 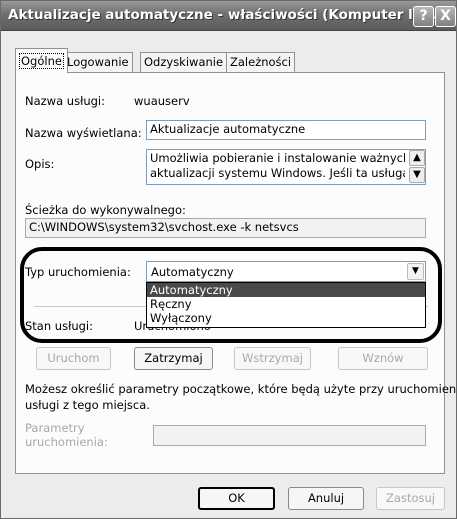 I want to click on scroll-down-icon: ▼, so click(x=417, y=175).